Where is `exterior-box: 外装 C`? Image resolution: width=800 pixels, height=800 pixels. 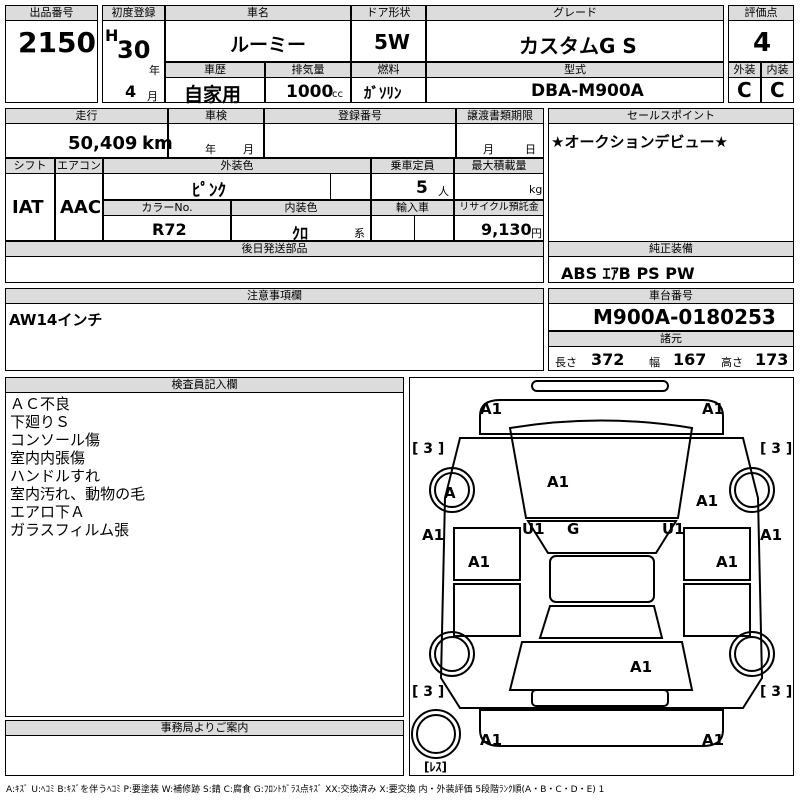 exterior-box: 外装 C is located at coordinates (744, 82).